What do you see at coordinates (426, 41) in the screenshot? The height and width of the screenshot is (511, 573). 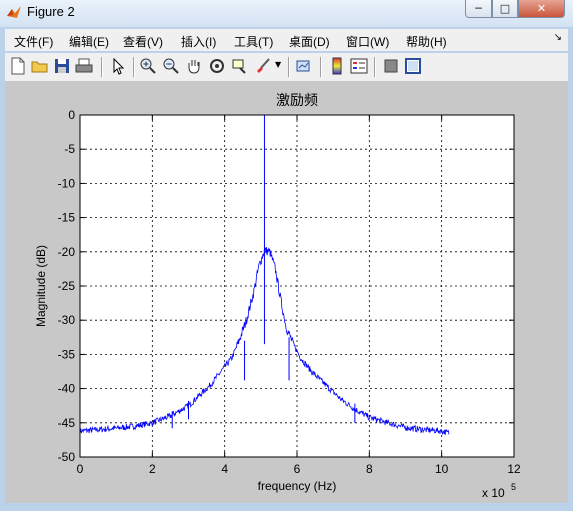 I see `menu-help: 帮助(H)` at bounding box center [426, 41].